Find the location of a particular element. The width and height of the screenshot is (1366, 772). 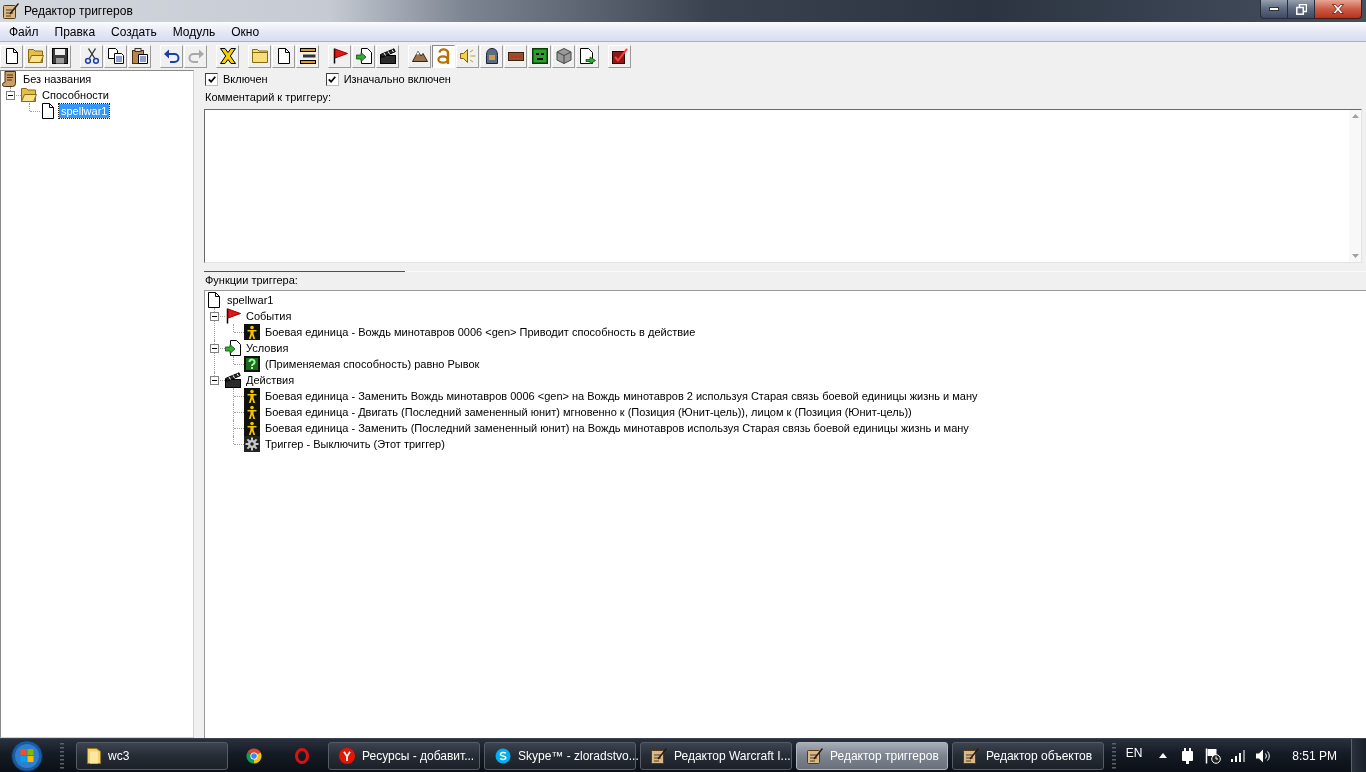

taskbar-button: wc3 is located at coordinates (152, 755).